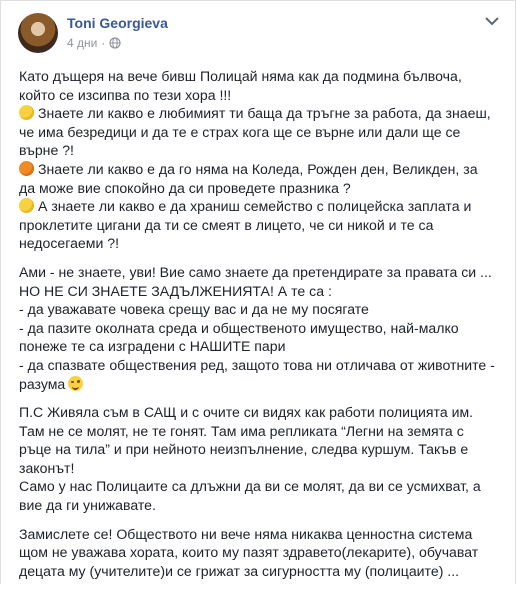 Image resolution: width=516 pixels, height=590 pixels. I want to click on globe-icon, so click(115, 43).